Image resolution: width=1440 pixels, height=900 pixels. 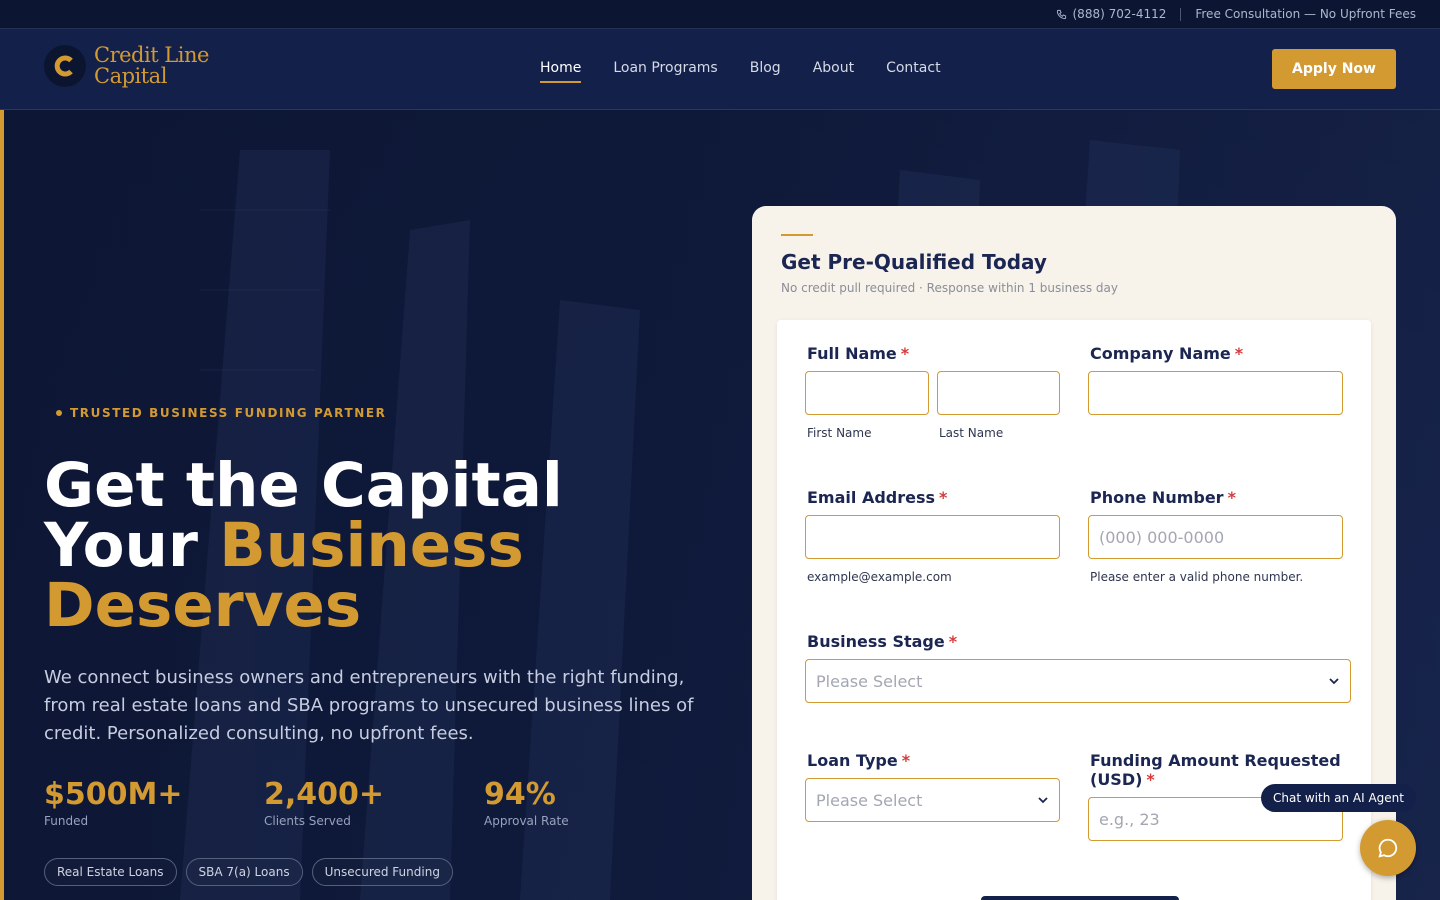 What do you see at coordinates (1078, 681) in the screenshot?
I see `business-stage-select: Please Select` at bounding box center [1078, 681].